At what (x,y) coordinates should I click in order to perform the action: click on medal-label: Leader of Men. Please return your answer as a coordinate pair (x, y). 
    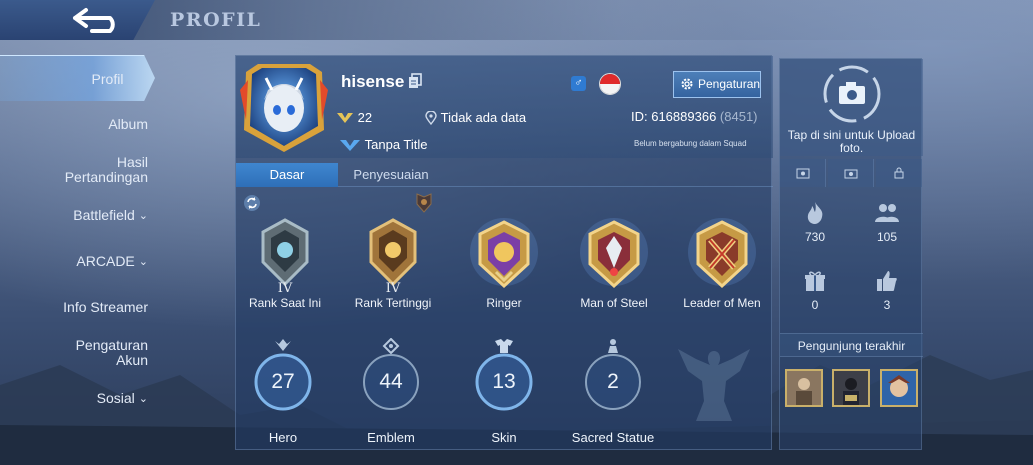
    Looking at the image, I should click on (722, 303).